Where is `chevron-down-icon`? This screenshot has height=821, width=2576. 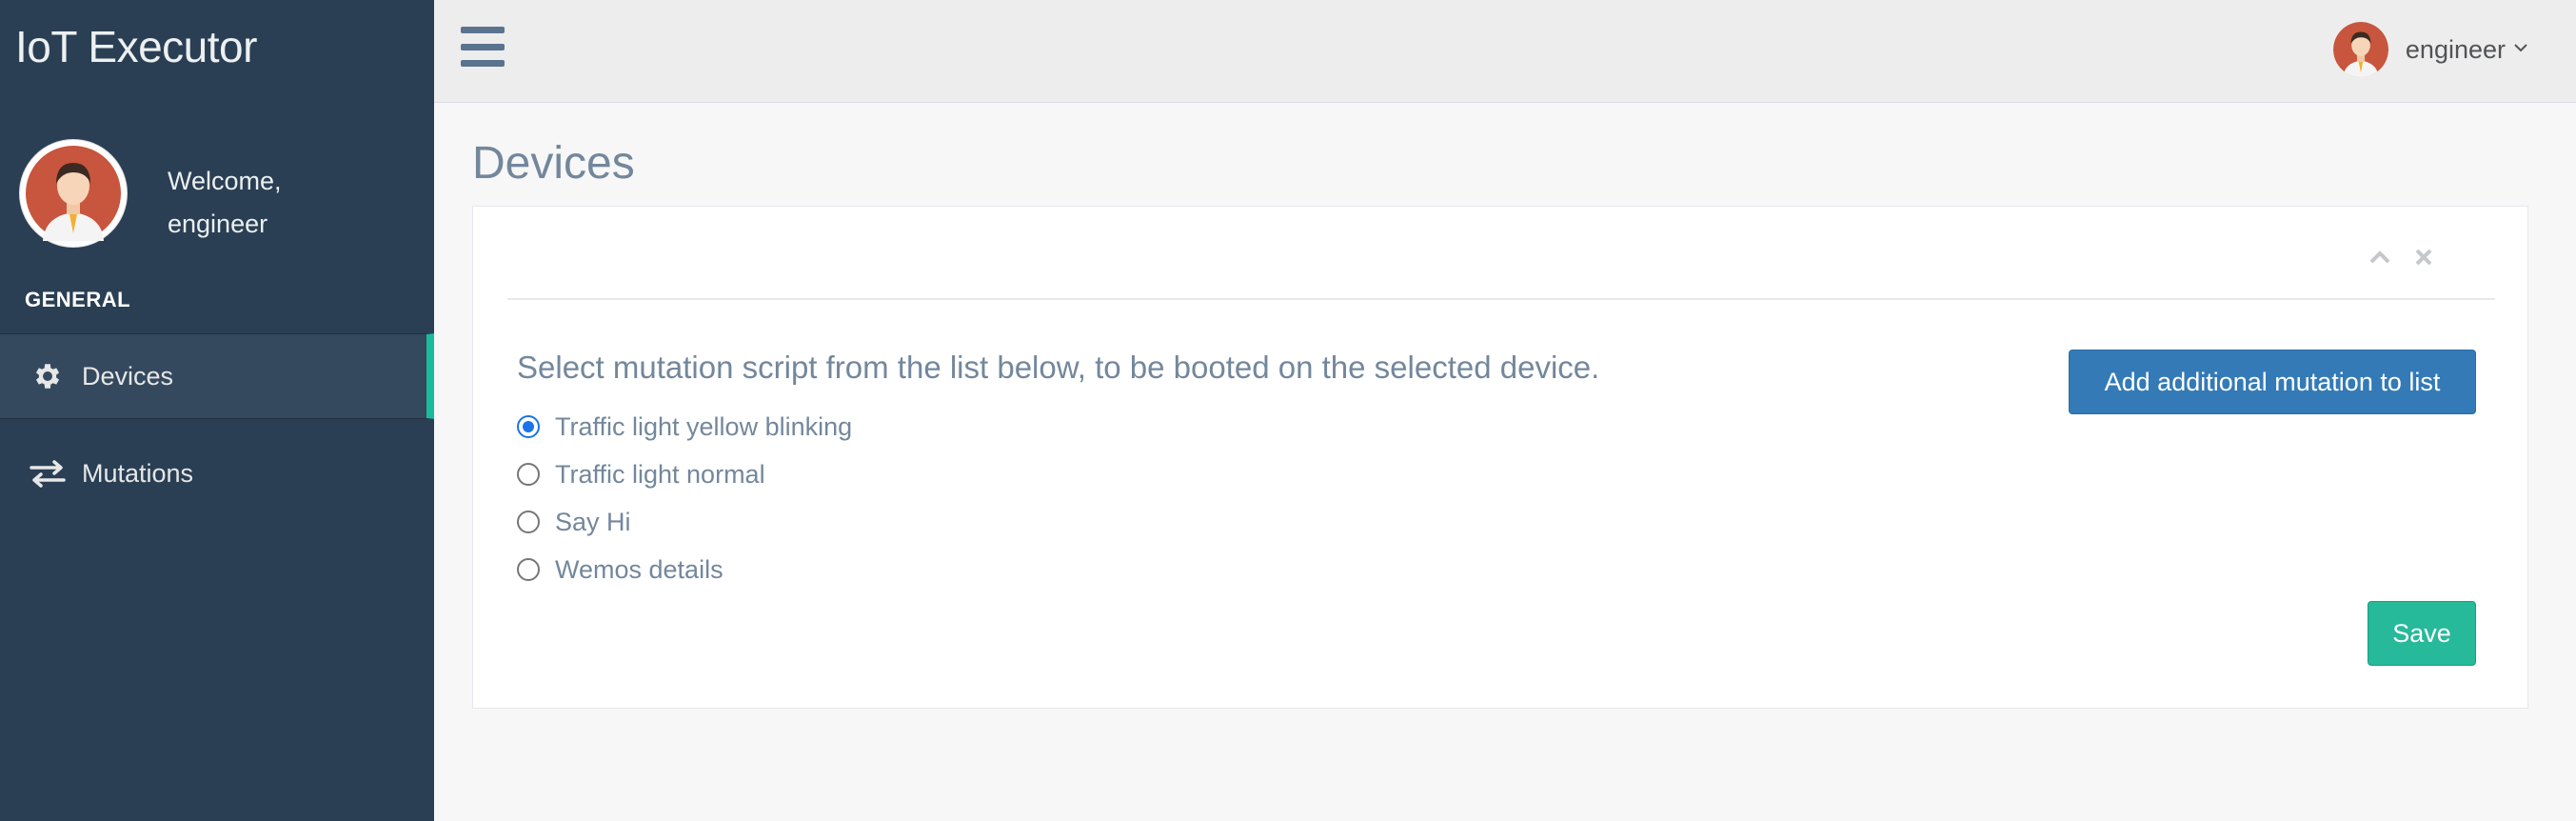 chevron-down-icon is located at coordinates (2520, 49).